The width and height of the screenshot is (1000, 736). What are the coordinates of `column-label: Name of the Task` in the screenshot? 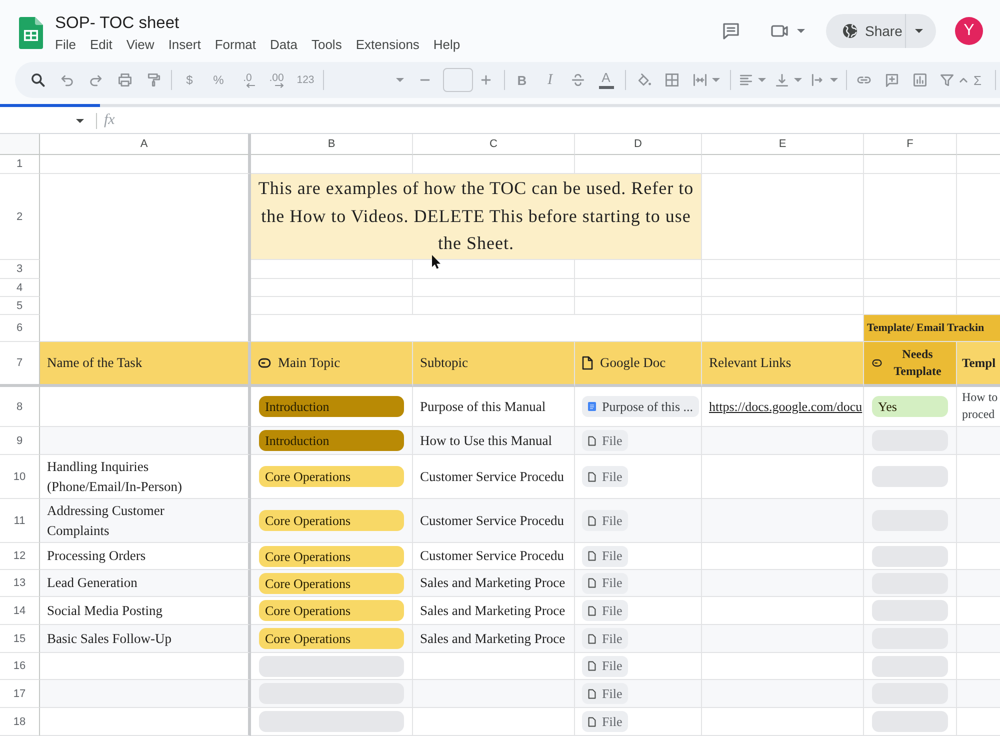 It's located at (94, 363).